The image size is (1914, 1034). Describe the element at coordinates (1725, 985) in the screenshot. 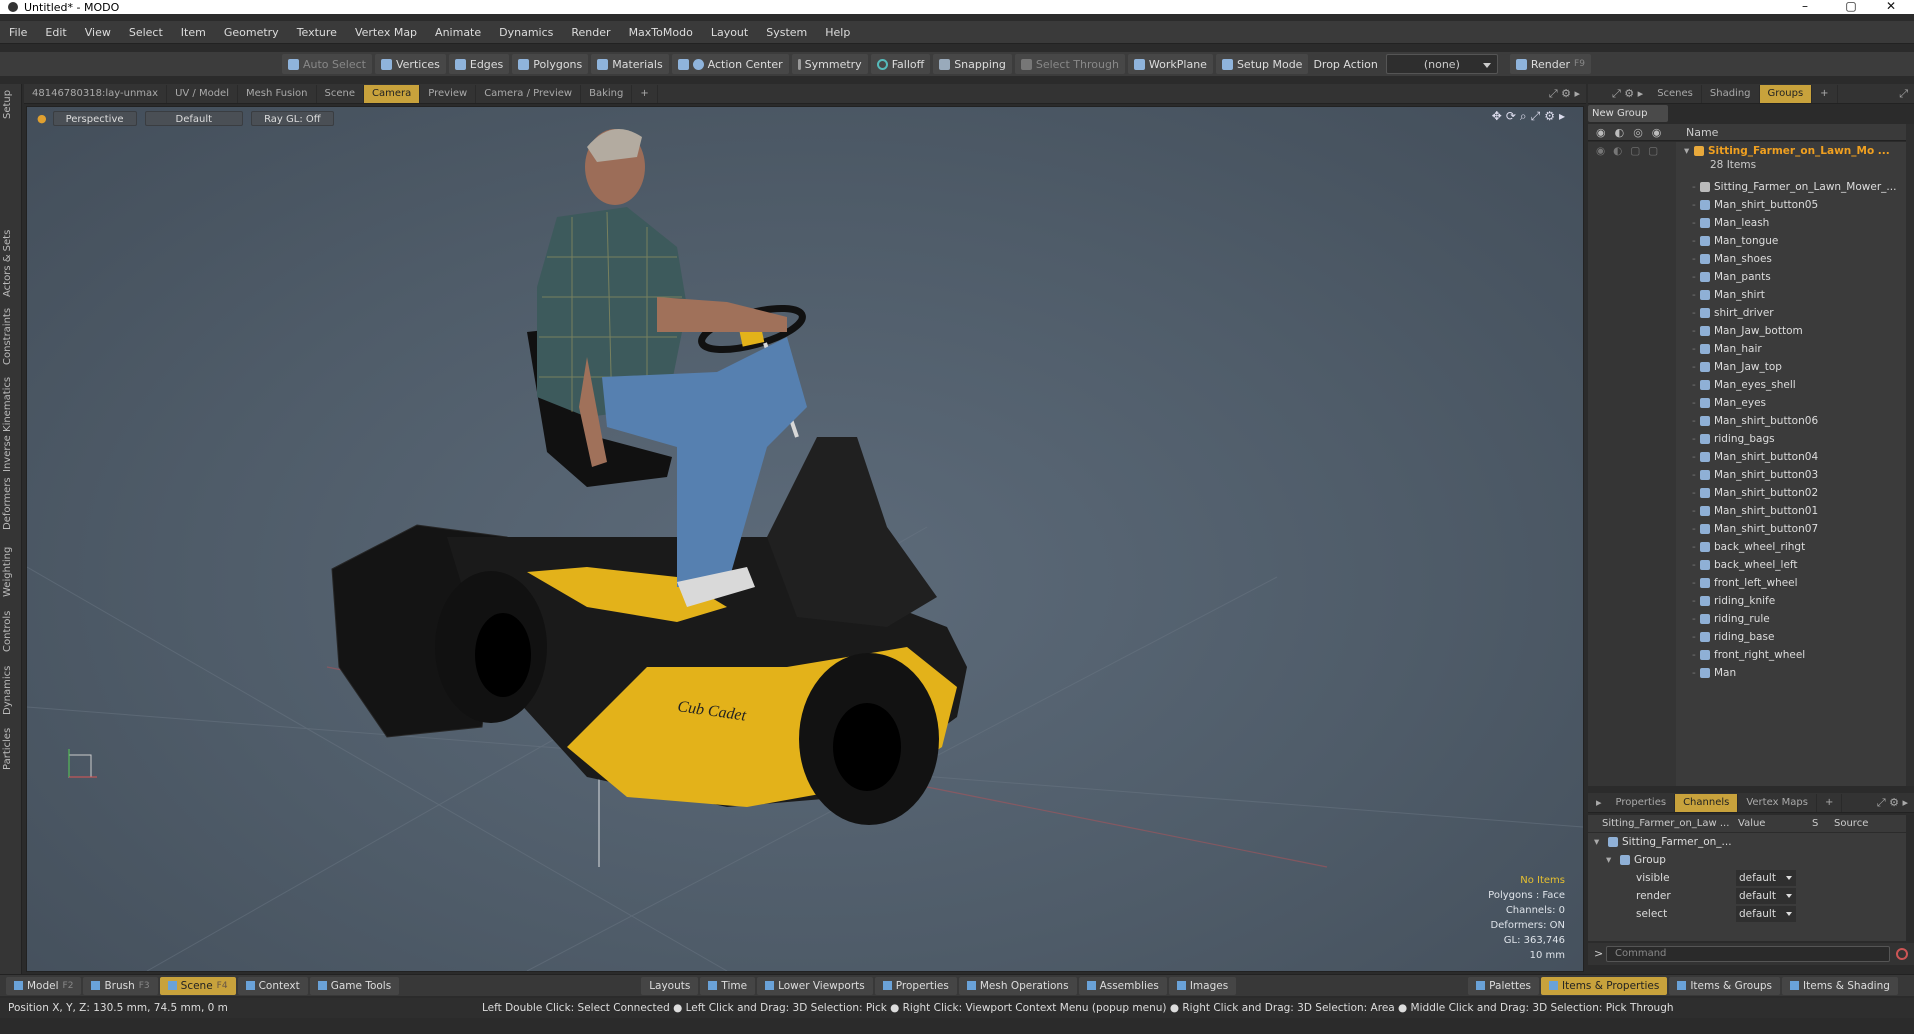

I see `items-groups-button: Items & Groups` at that location.